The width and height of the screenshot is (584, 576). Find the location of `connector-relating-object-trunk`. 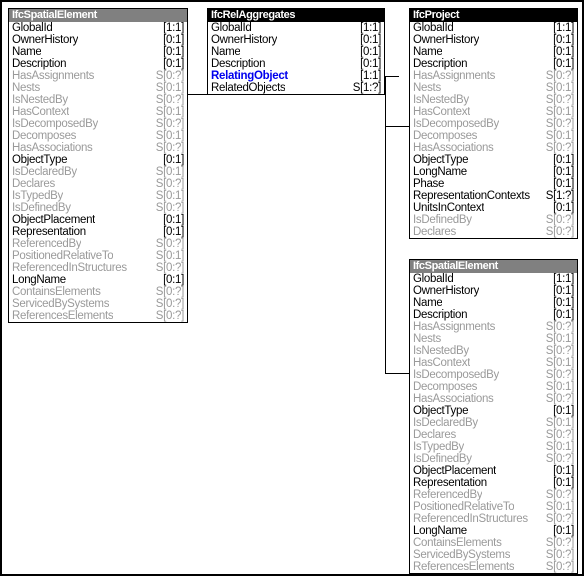

connector-relating-object-trunk is located at coordinates (385, 225).